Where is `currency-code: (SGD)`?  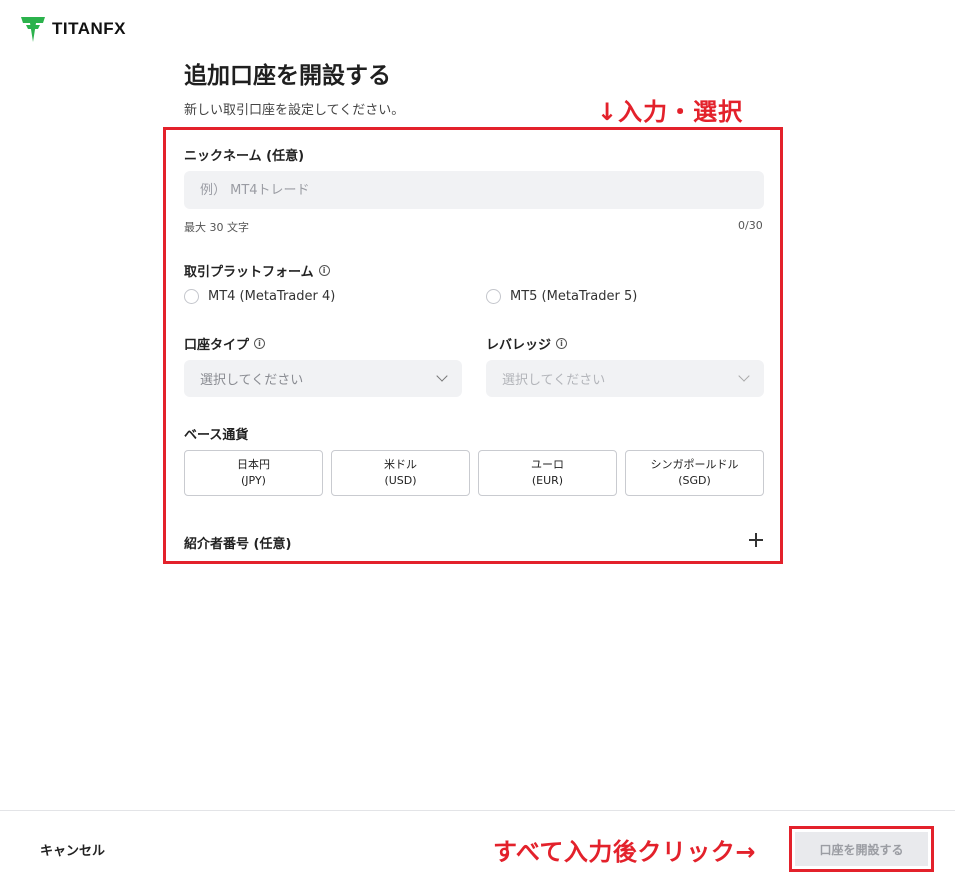
currency-code: (SGD) is located at coordinates (694, 480).